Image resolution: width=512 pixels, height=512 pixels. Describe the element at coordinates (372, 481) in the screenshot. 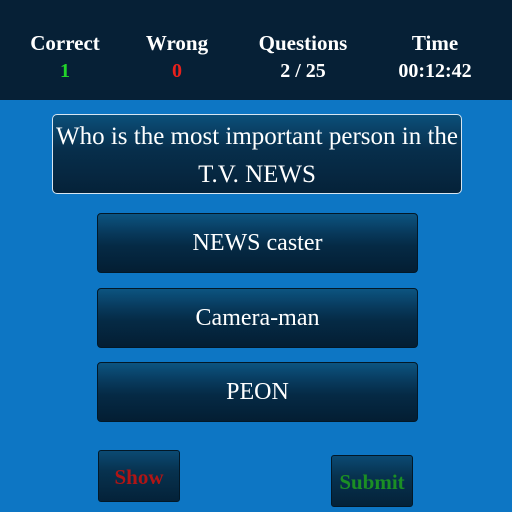

I see `submit-button: Submit` at that location.